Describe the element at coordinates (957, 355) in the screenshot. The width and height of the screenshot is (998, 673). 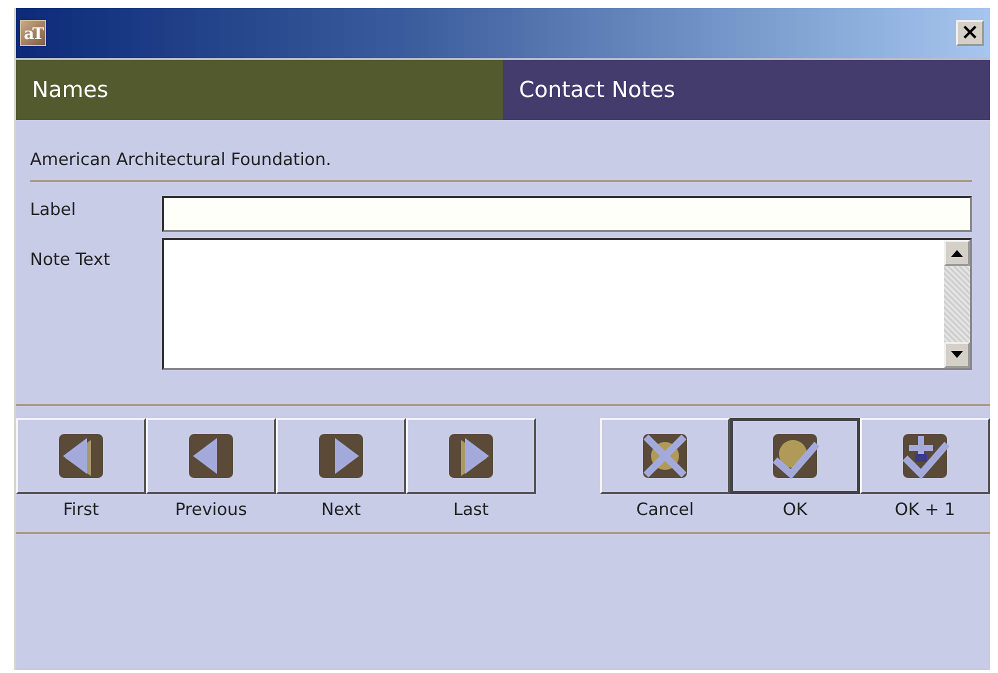
I see `scroll-down-icon` at that location.